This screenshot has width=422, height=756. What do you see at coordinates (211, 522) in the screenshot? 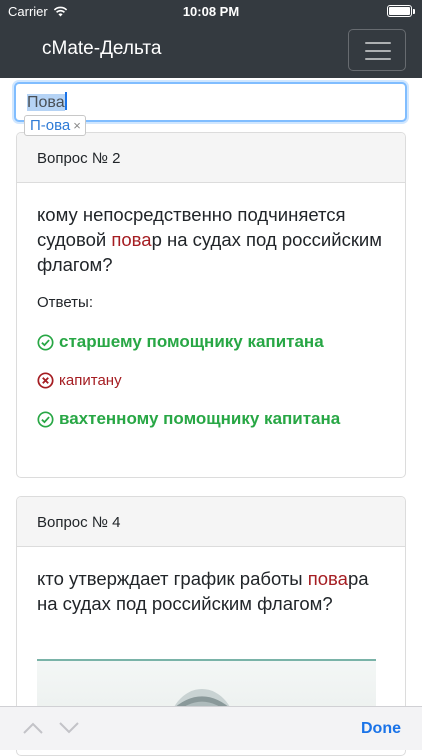
I see `question-number: Вопрос № 4` at bounding box center [211, 522].